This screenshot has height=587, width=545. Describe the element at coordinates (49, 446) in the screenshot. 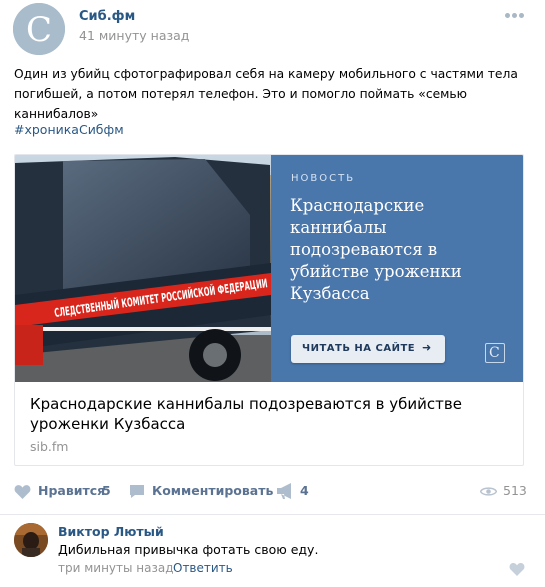

I see `card-domain: sib.fm` at that location.